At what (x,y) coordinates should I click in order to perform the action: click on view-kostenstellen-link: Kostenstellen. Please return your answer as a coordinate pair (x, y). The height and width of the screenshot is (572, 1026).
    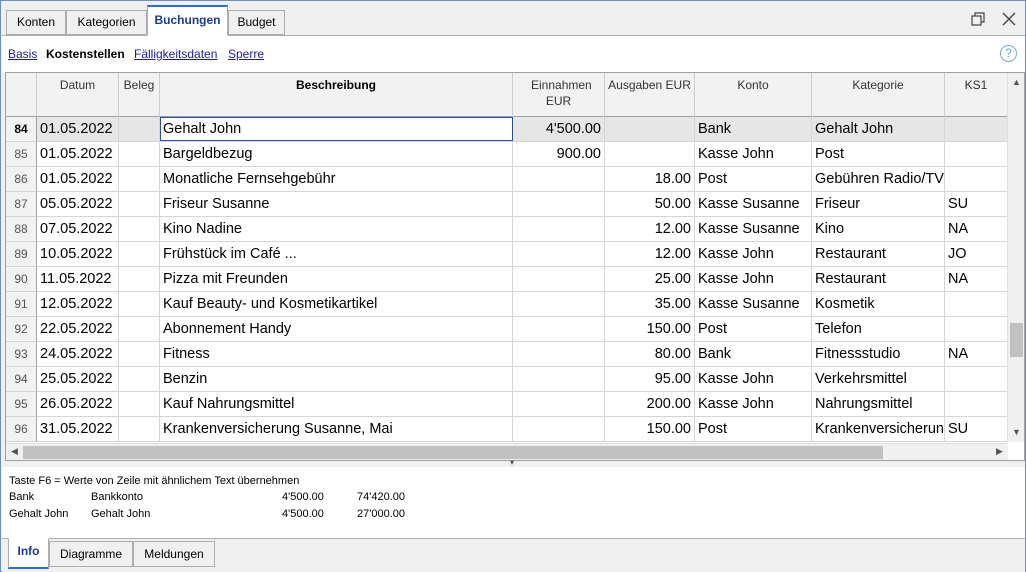
    Looking at the image, I should click on (85, 54).